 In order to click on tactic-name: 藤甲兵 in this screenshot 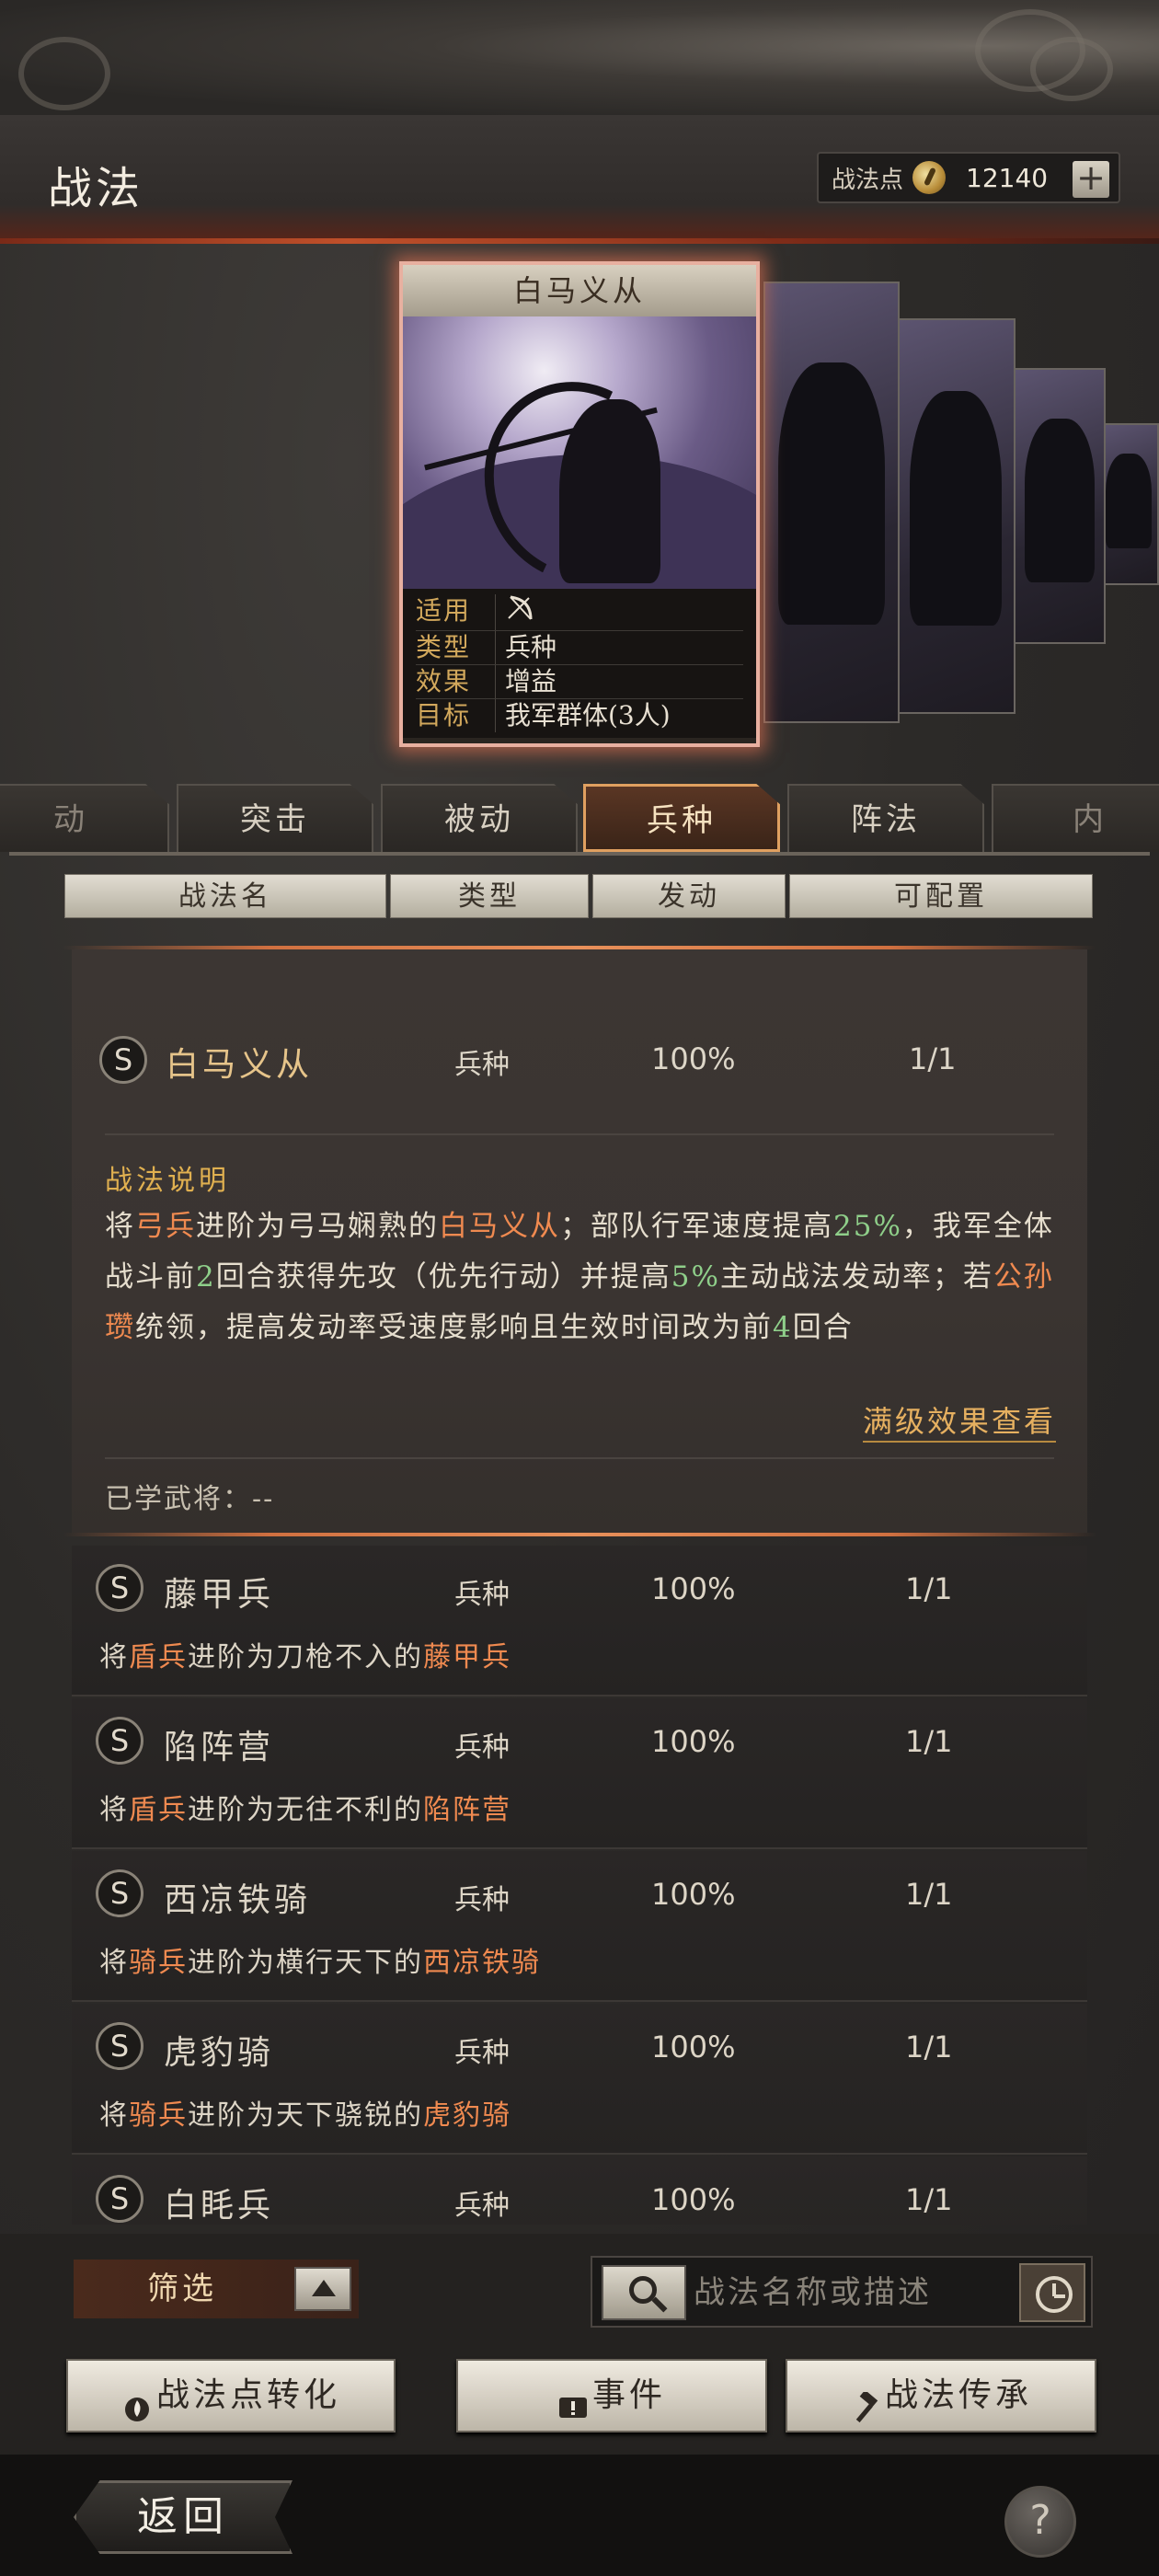, I will do `click(219, 1595)`.